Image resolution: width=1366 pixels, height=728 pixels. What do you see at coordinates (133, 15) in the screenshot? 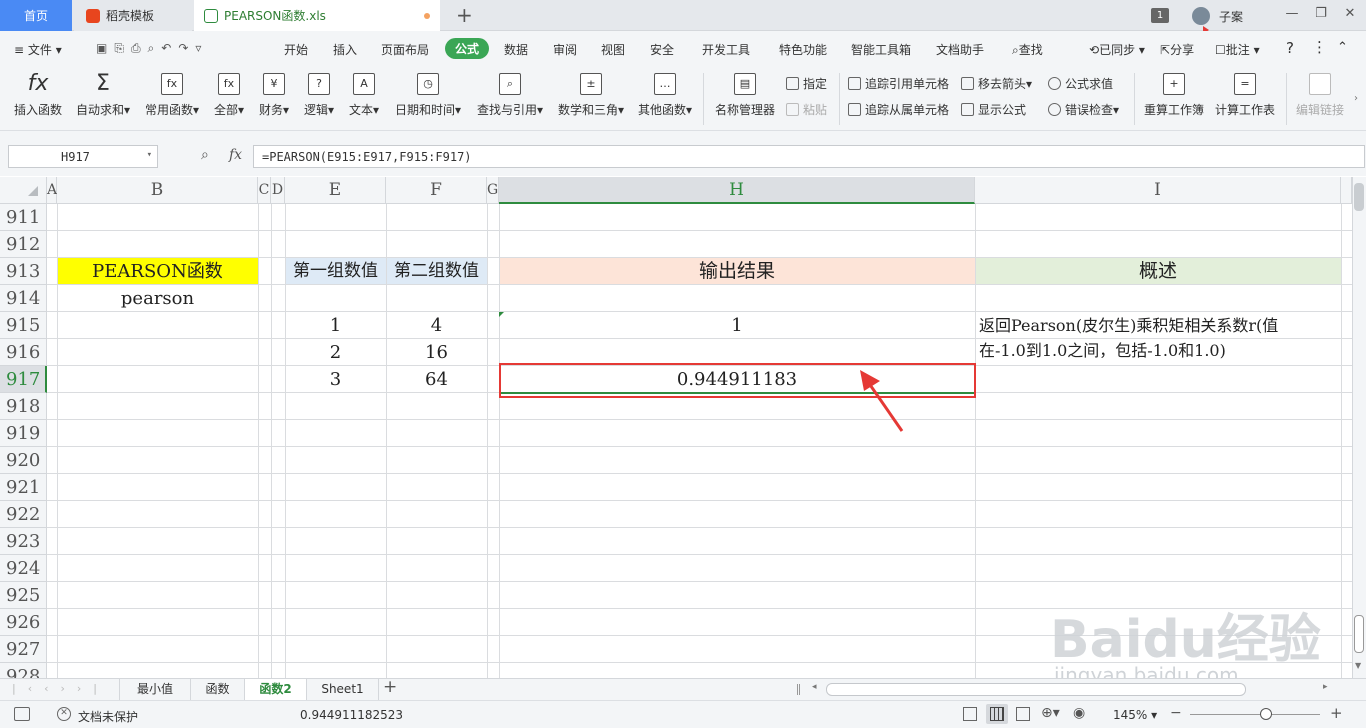
I see `tab-template: 稻壳模板` at bounding box center [133, 15].